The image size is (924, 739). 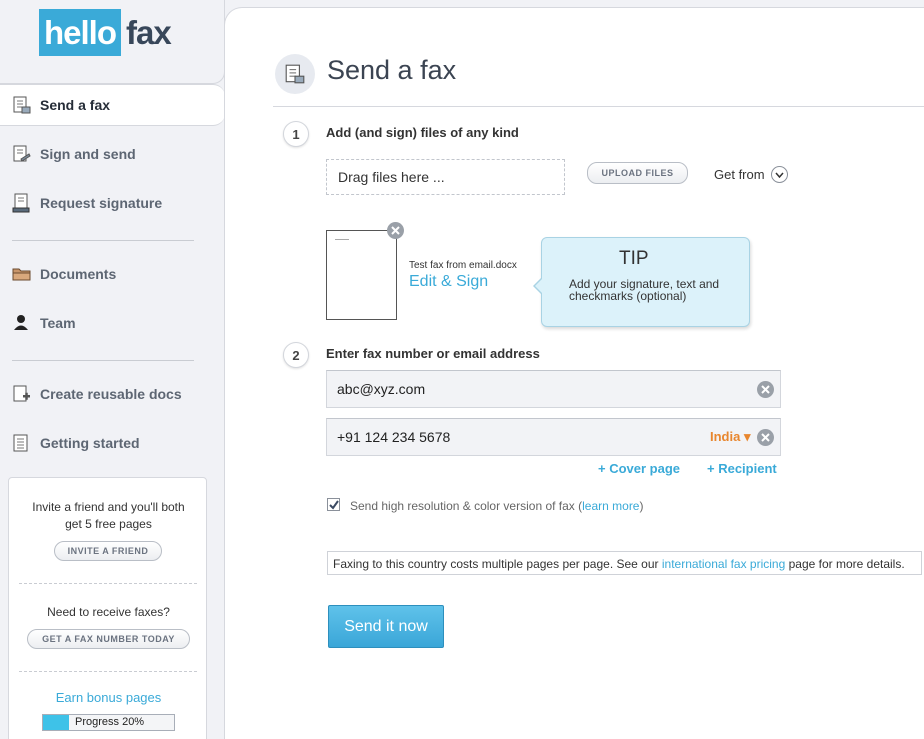 I want to click on notice-text-end: page for more details., so click(x=845, y=564).